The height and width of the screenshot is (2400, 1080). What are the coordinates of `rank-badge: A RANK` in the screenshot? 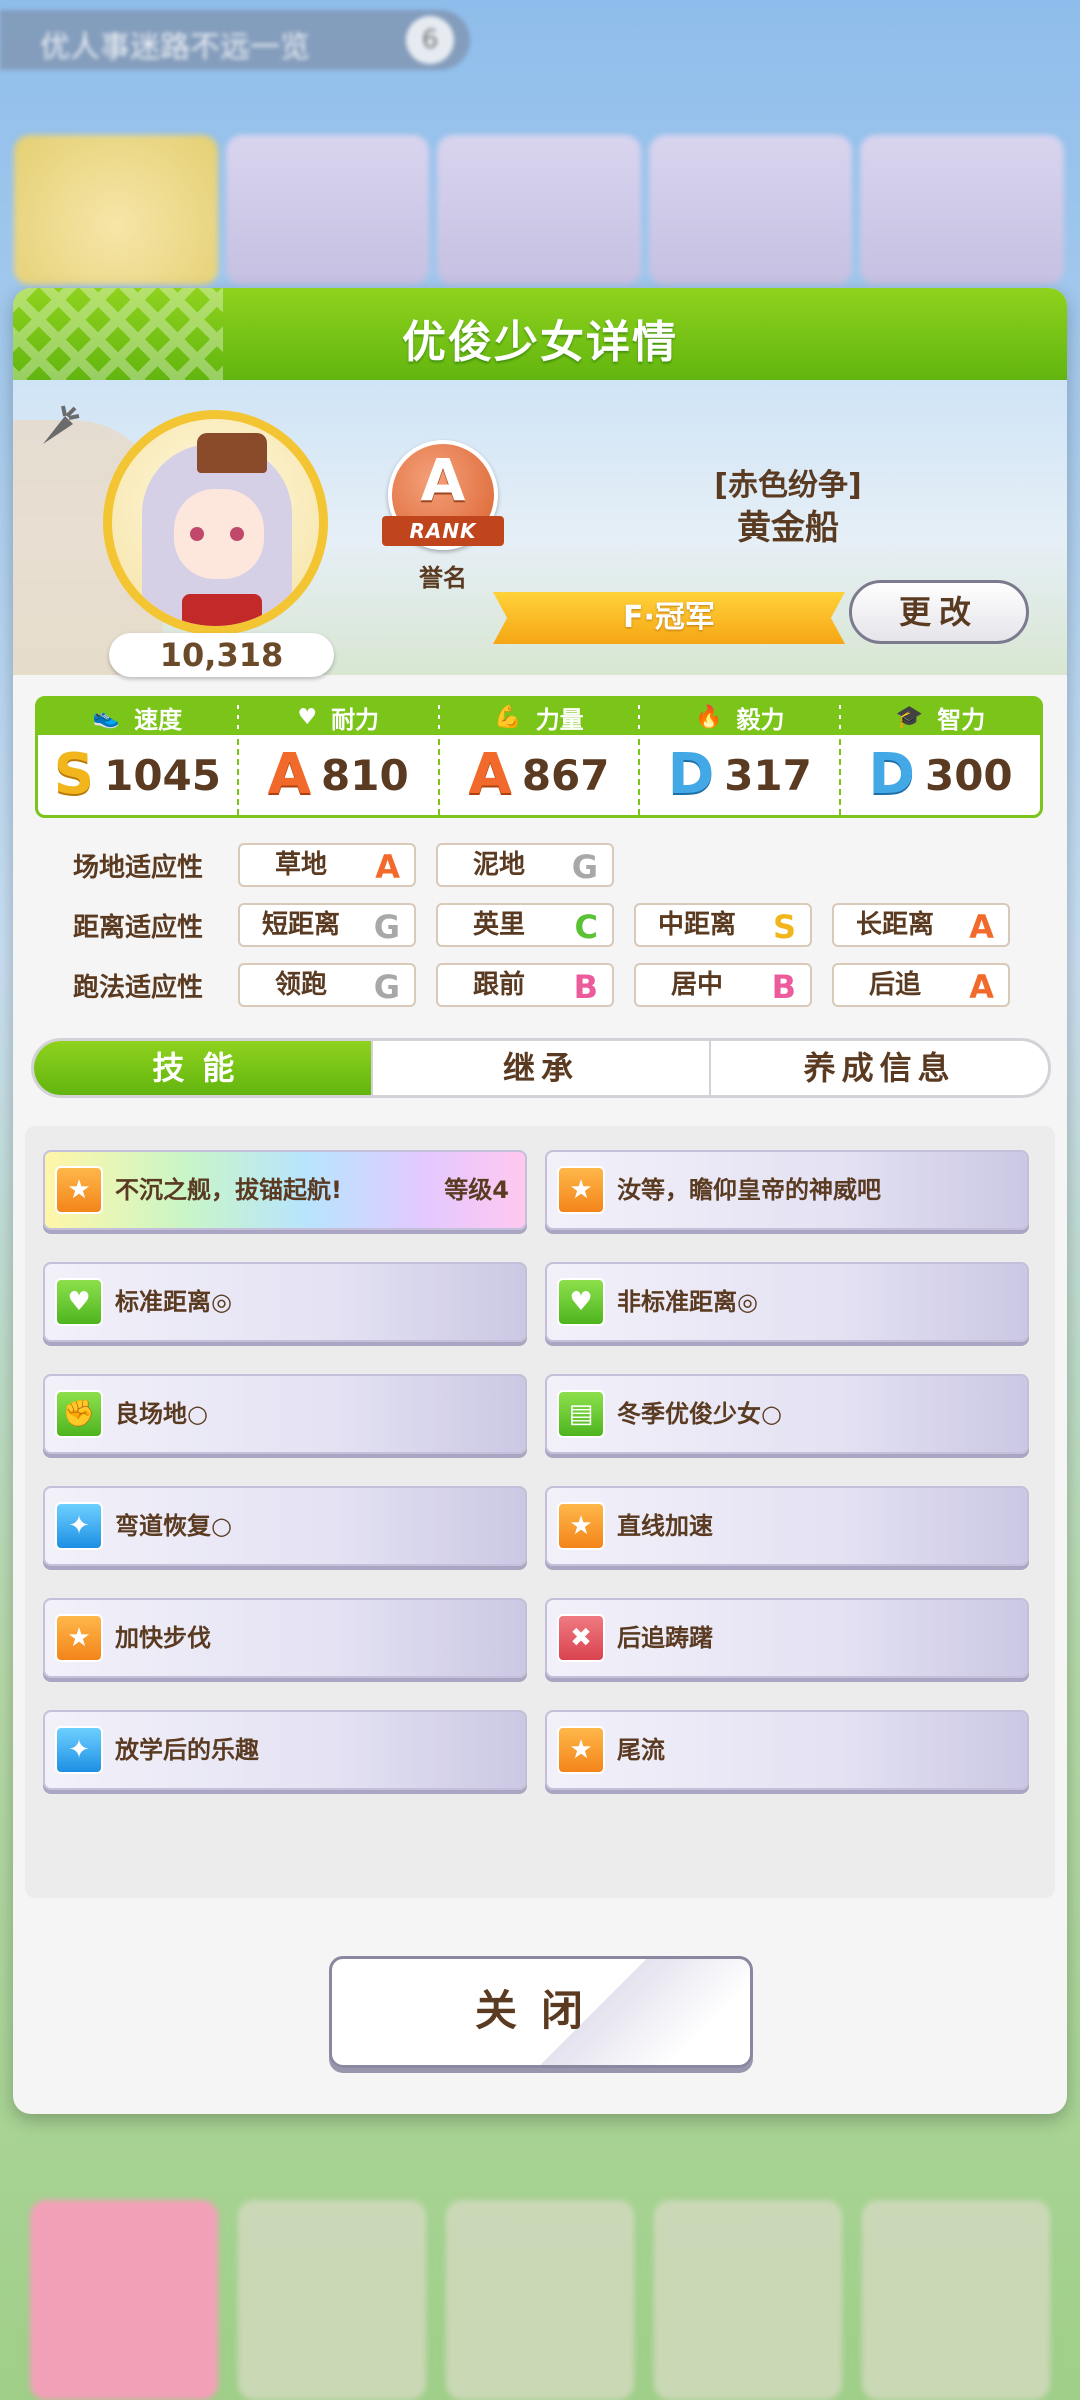 It's located at (443, 495).